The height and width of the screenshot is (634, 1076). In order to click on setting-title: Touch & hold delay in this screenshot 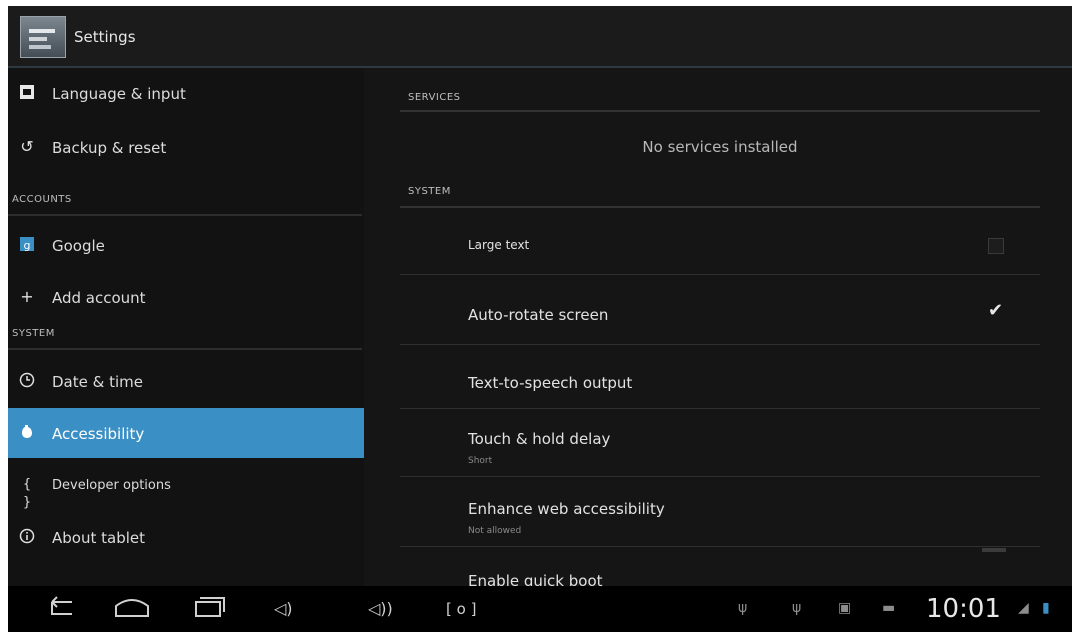, I will do `click(539, 439)`.